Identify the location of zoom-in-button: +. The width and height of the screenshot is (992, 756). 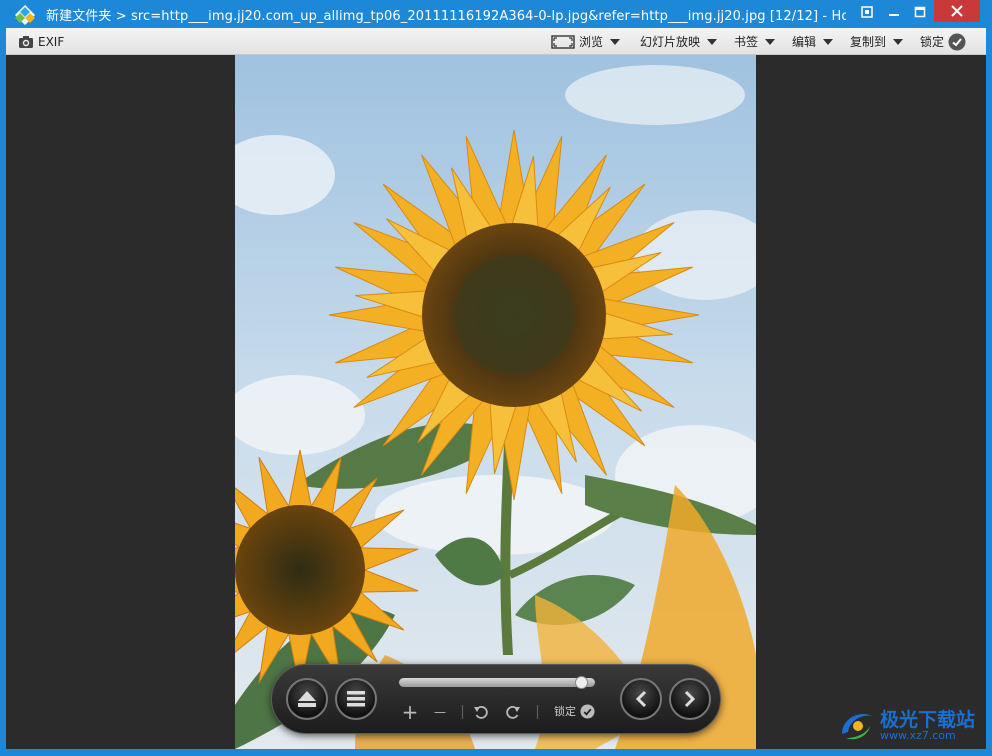
(410, 712).